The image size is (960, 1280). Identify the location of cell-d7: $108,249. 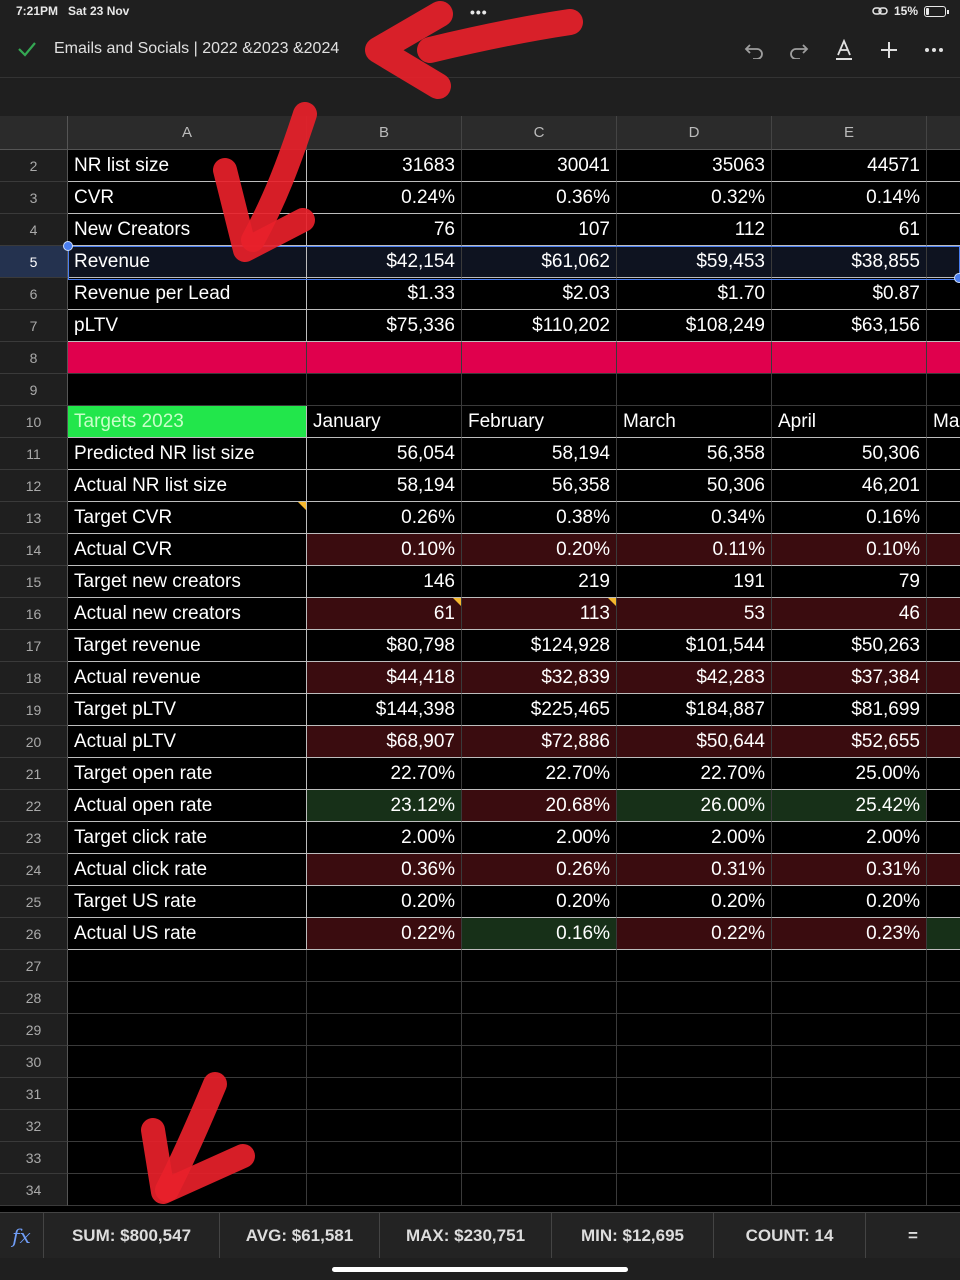
(694, 326).